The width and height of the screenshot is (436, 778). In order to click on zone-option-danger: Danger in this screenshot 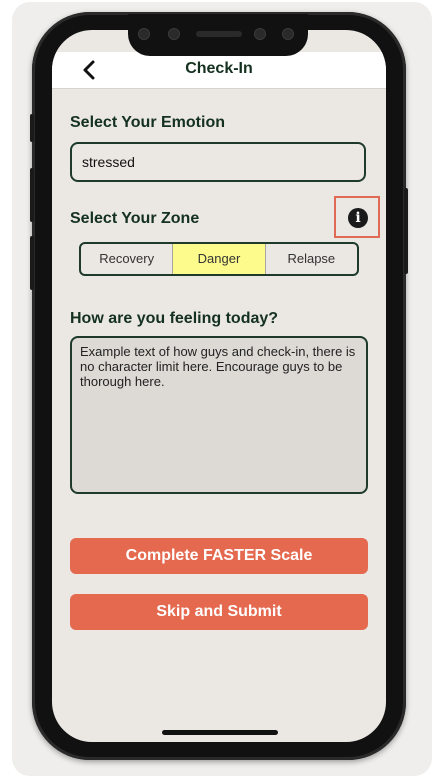, I will do `click(219, 259)`.